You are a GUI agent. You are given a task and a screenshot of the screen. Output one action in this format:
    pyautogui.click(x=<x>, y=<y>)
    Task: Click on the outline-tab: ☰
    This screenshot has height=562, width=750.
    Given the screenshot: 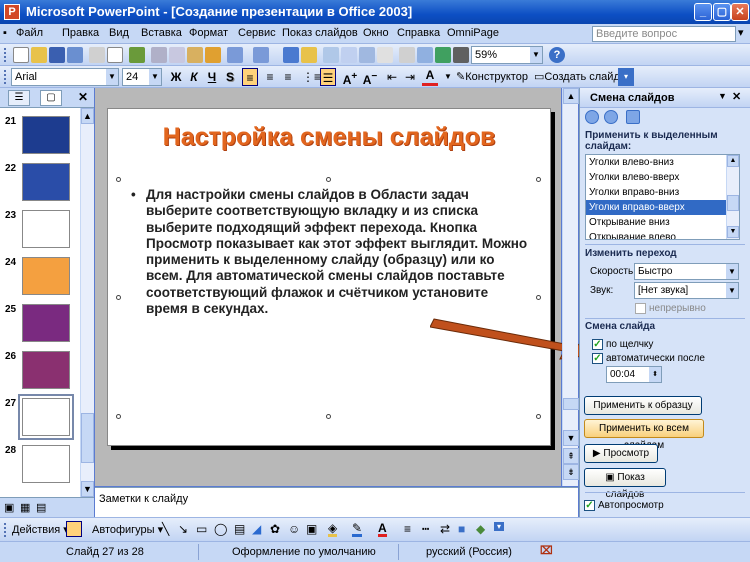 What is the action you would take?
    pyautogui.click(x=19, y=98)
    